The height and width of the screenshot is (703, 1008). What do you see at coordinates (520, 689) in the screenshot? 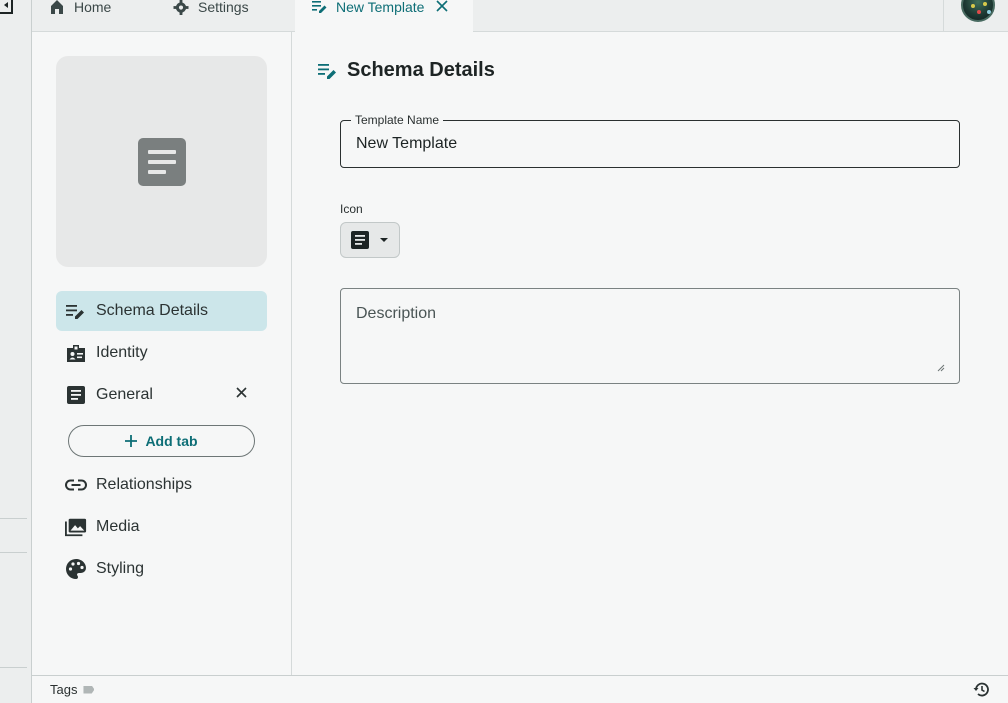
I see `footer-bar: Tags` at bounding box center [520, 689].